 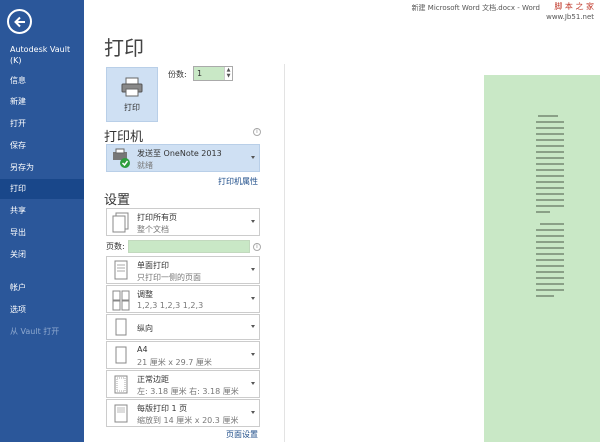 I want to click on collate-sub: 1,2,3 1,2,3 1,2,3, so click(x=170, y=305).